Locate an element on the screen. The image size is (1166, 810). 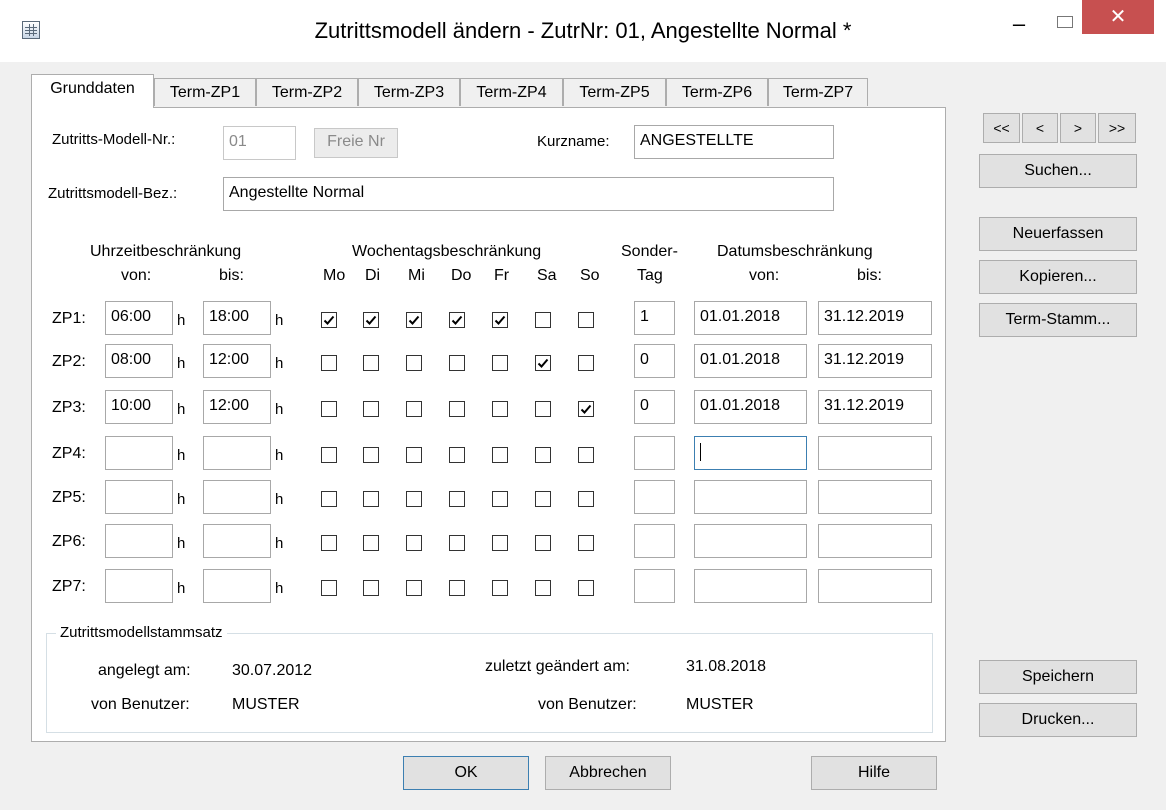
nav-prev-button: < is located at coordinates (1040, 128).